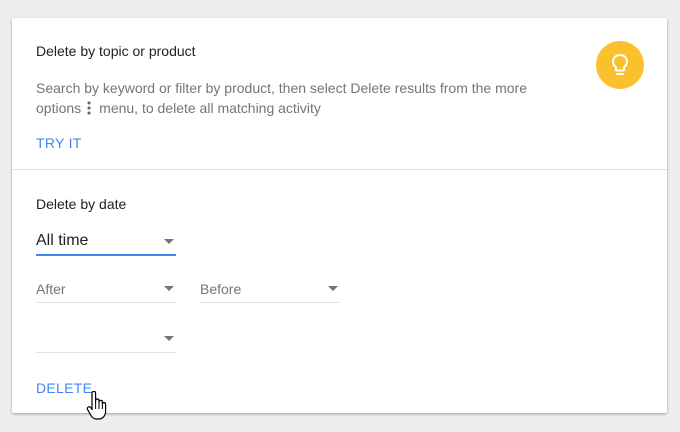 This screenshot has height=432, width=680. Describe the element at coordinates (59, 108) in the screenshot. I see `description-options-text: options` at that location.